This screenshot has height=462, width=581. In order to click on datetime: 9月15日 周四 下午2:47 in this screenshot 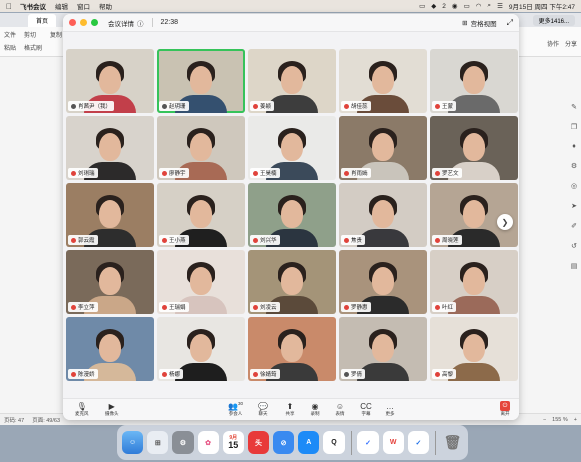, I will do `click(542, 6)`.